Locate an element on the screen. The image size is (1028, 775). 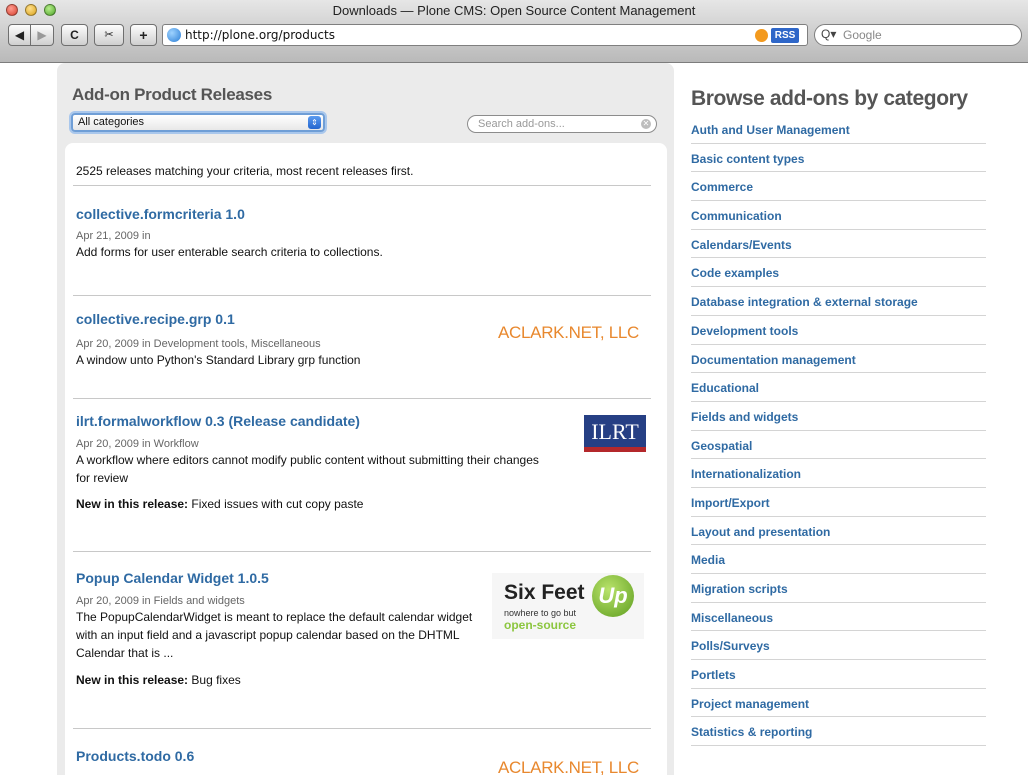
category-select-value: All categories is located at coordinates (111, 122).